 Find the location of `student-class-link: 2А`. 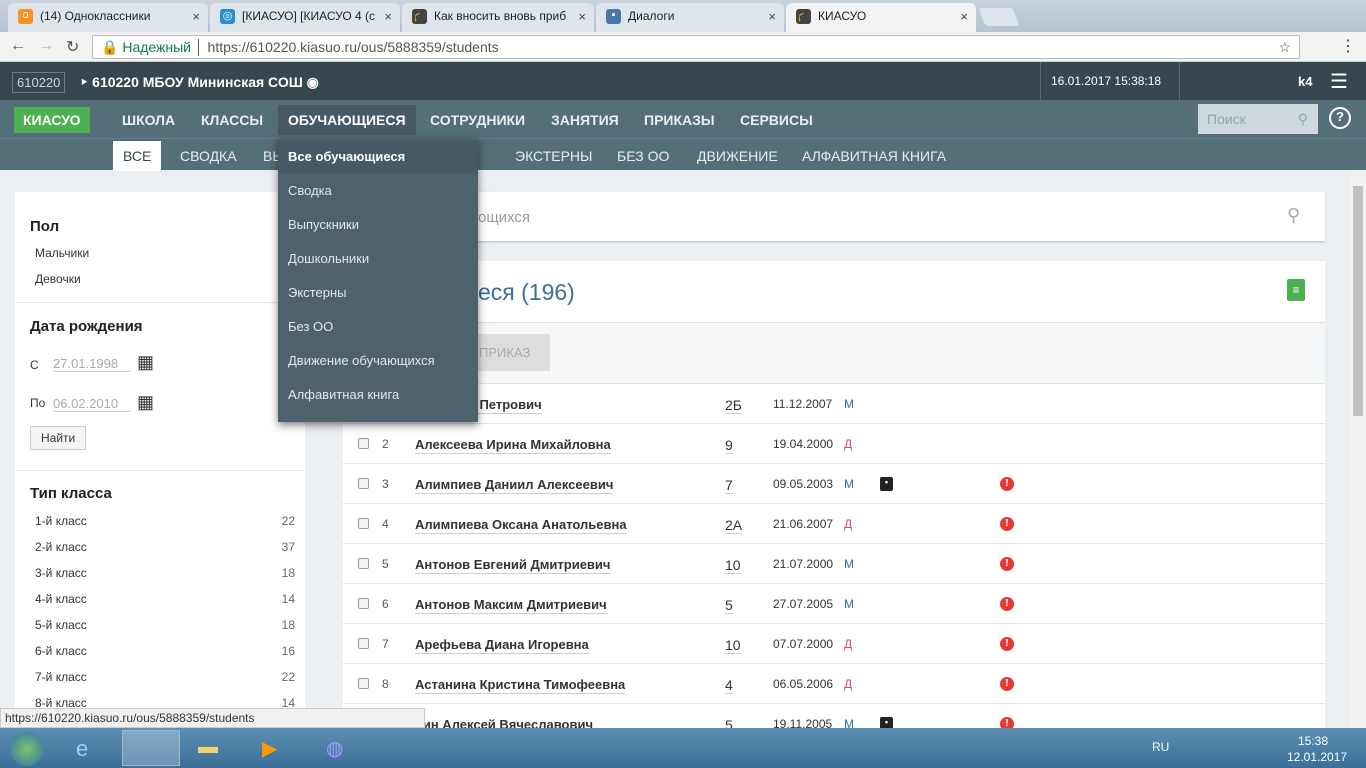

student-class-link: 2А is located at coordinates (734, 525).